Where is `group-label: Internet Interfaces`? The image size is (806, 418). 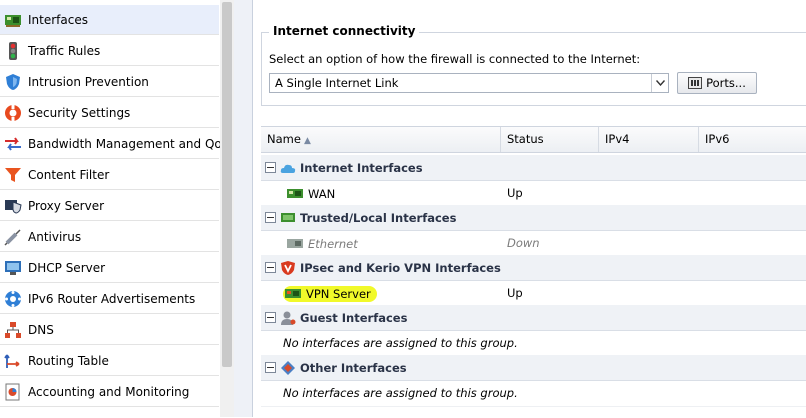 group-label: Internet Interfaces is located at coordinates (361, 167).